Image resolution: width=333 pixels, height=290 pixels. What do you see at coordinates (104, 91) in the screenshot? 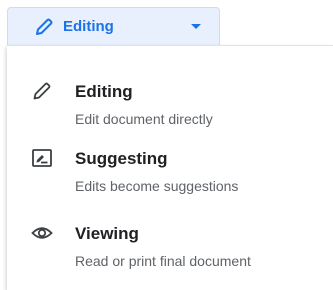
I see `menu-item-title: Editing` at bounding box center [104, 91].